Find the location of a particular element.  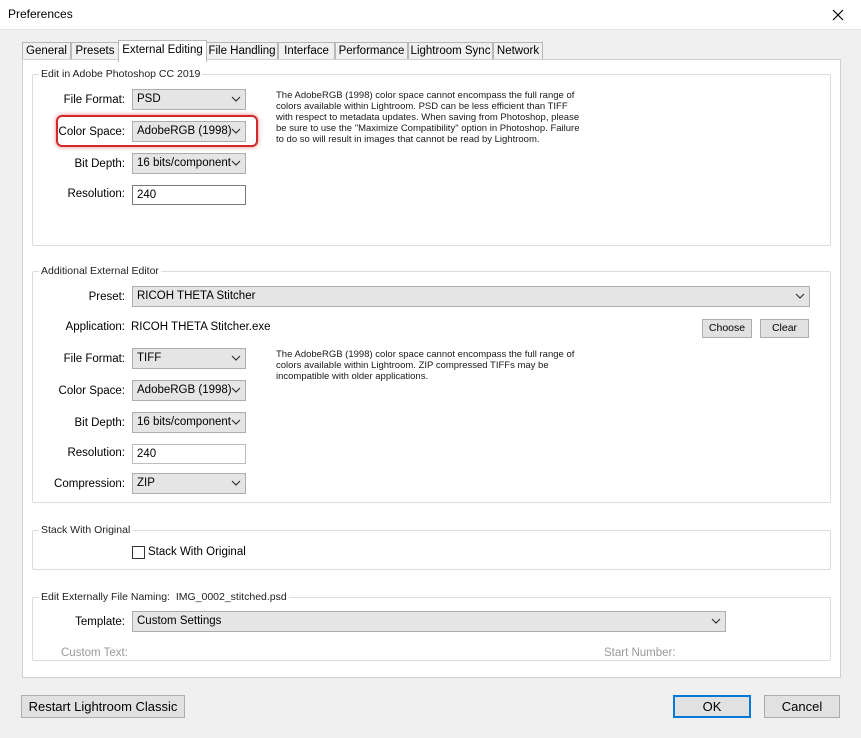

ps-file-format-label: File Format: is located at coordinates (94, 100).